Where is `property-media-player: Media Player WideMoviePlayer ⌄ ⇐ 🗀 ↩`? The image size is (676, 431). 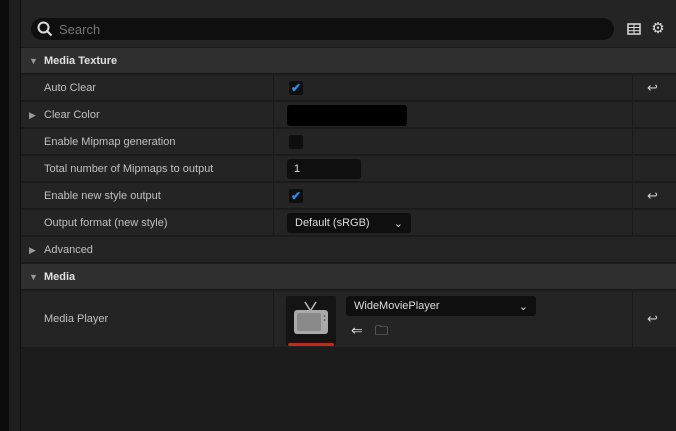
property-media-player: Media Player WideMoviePlayer ⌄ ⇐ 🗀 ↩ is located at coordinates (348, 319).